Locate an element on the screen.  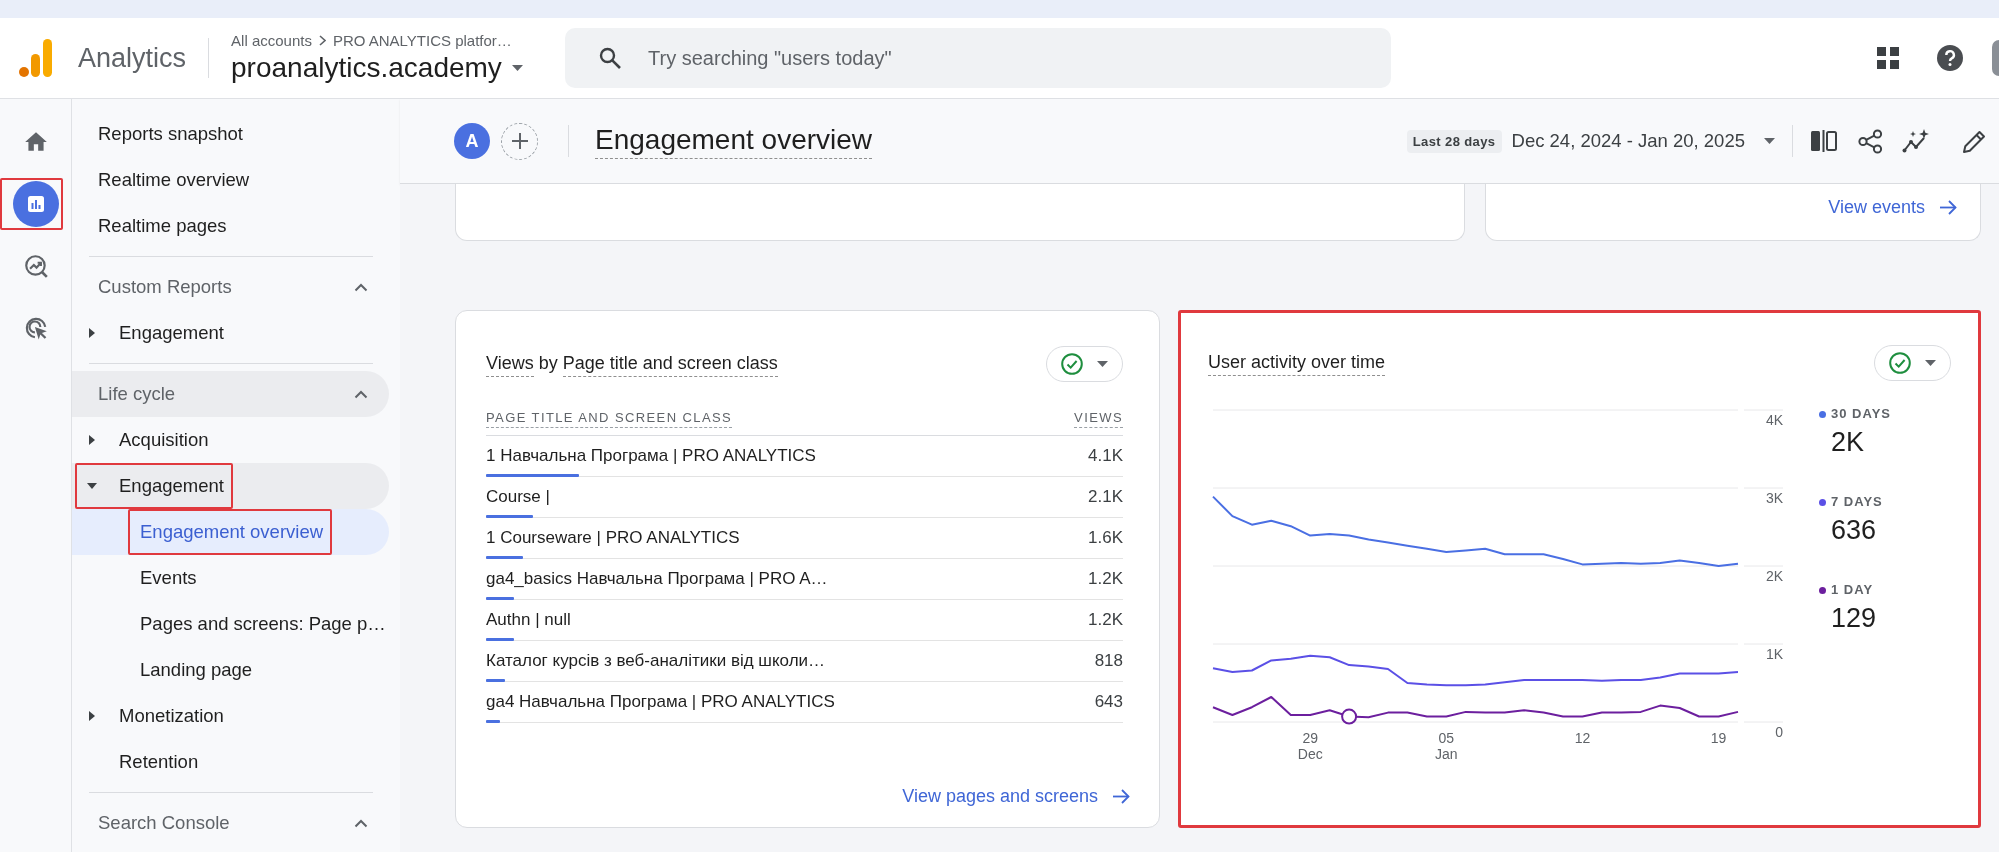
chevron-right-icon is located at coordinates (322, 40).